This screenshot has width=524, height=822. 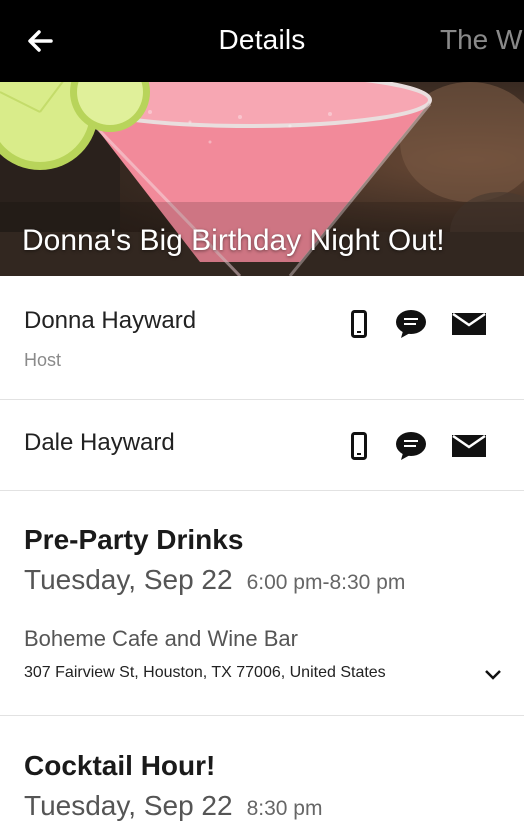 I want to click on event-item: Cocktail Hour! Tuesday, Sep 22 8:30 pm, so click(x=262, y=768).